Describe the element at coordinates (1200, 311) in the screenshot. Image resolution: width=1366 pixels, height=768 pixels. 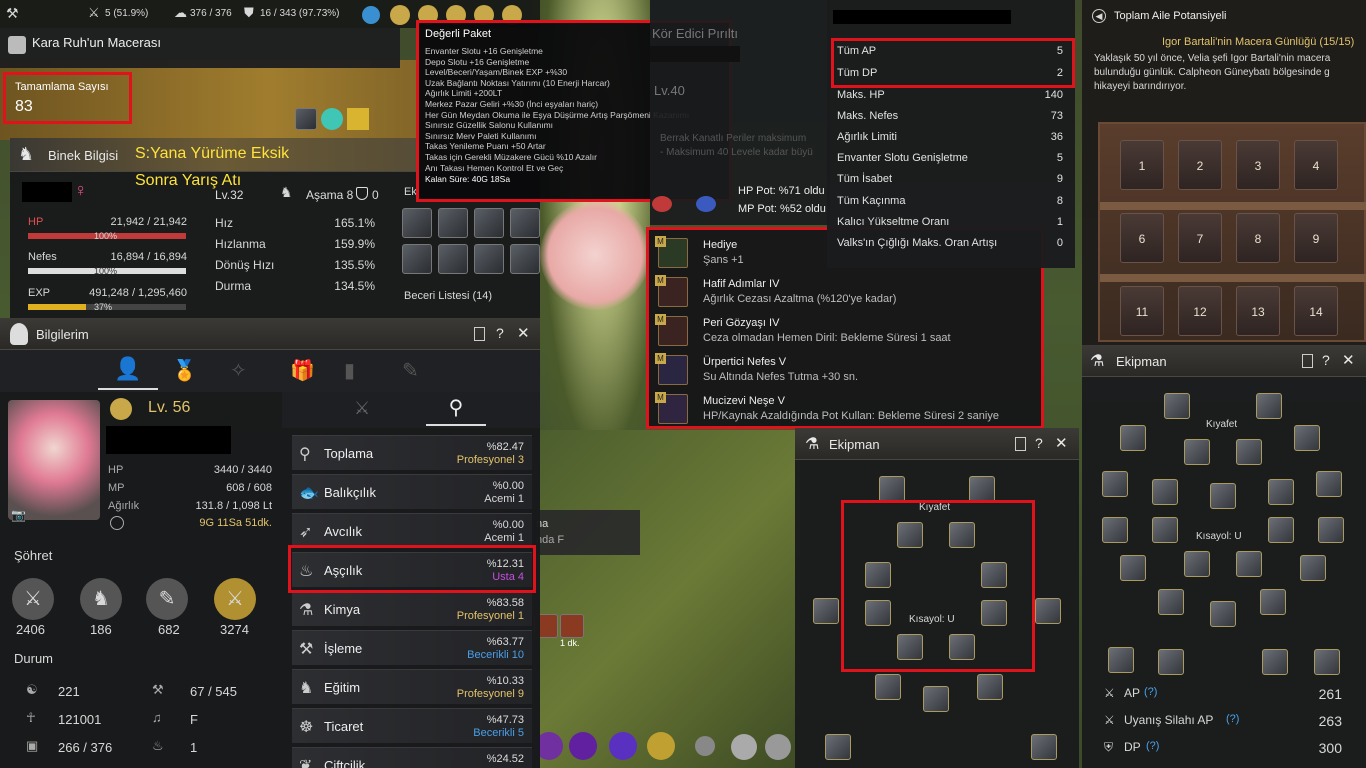
I see `journal-book-12: 12` at that location.